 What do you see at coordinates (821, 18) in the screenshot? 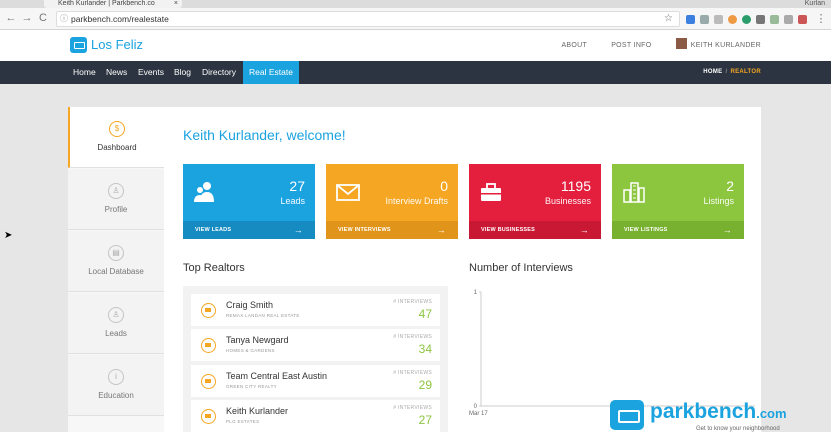
I see `browser-menu-icon: ⋮` at bounding box center [821, 18].